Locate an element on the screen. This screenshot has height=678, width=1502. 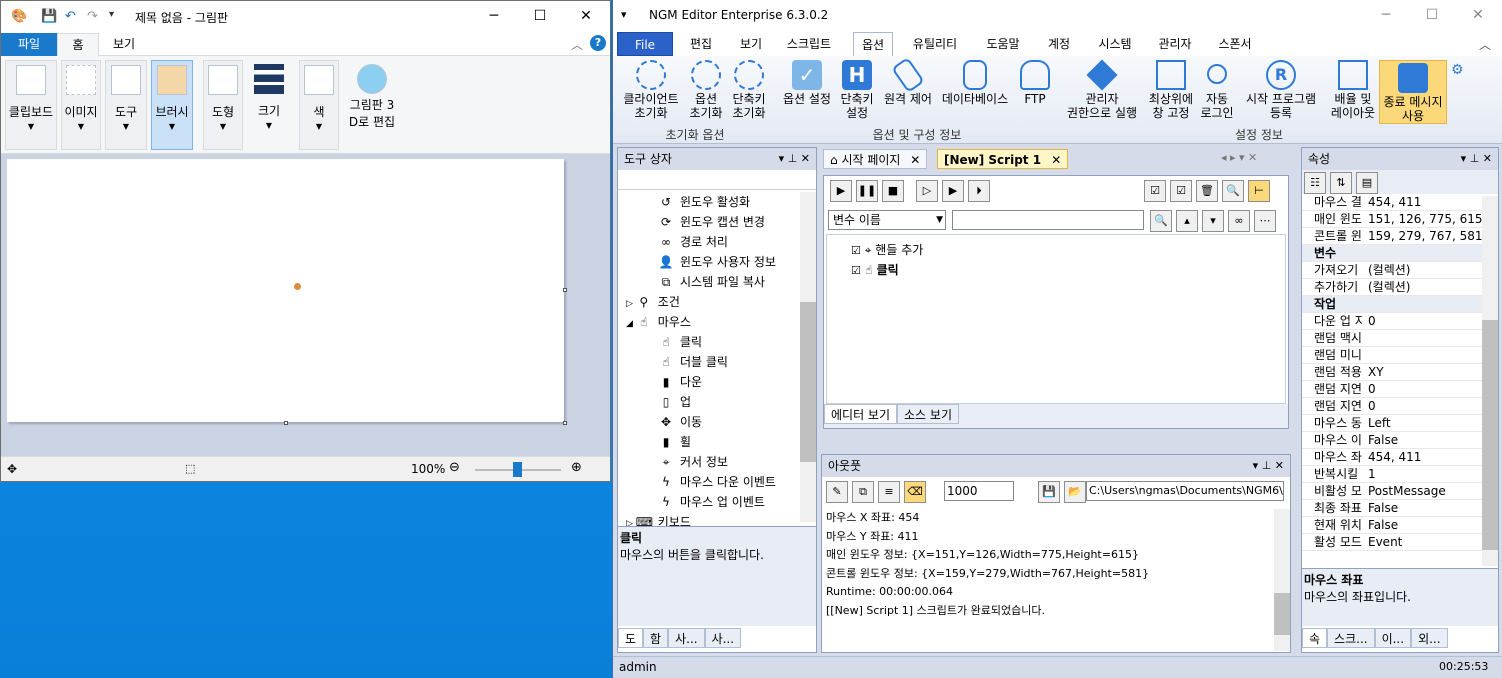
menu-account: 계정 is located at coordinates (1059, 44).